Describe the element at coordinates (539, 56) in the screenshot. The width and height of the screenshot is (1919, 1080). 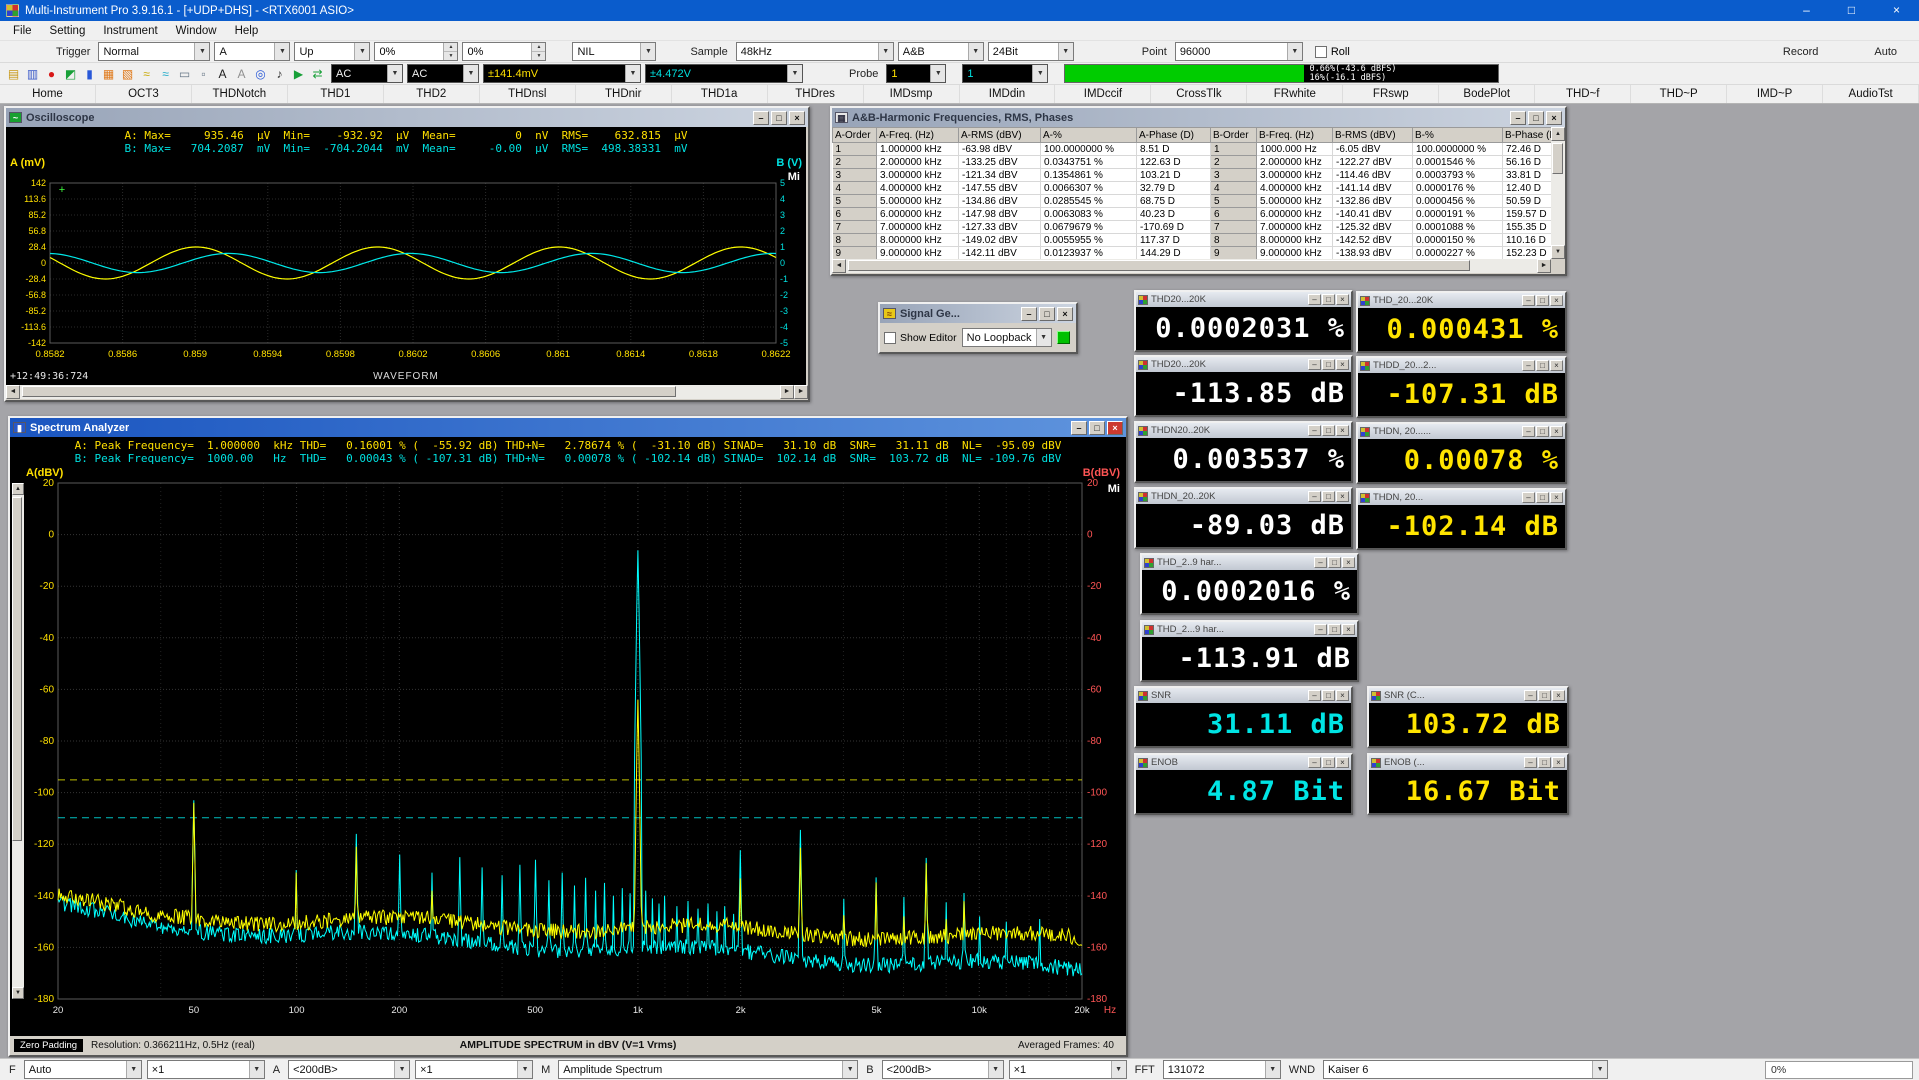
I see `spin-down-icon: ▼` at that location.